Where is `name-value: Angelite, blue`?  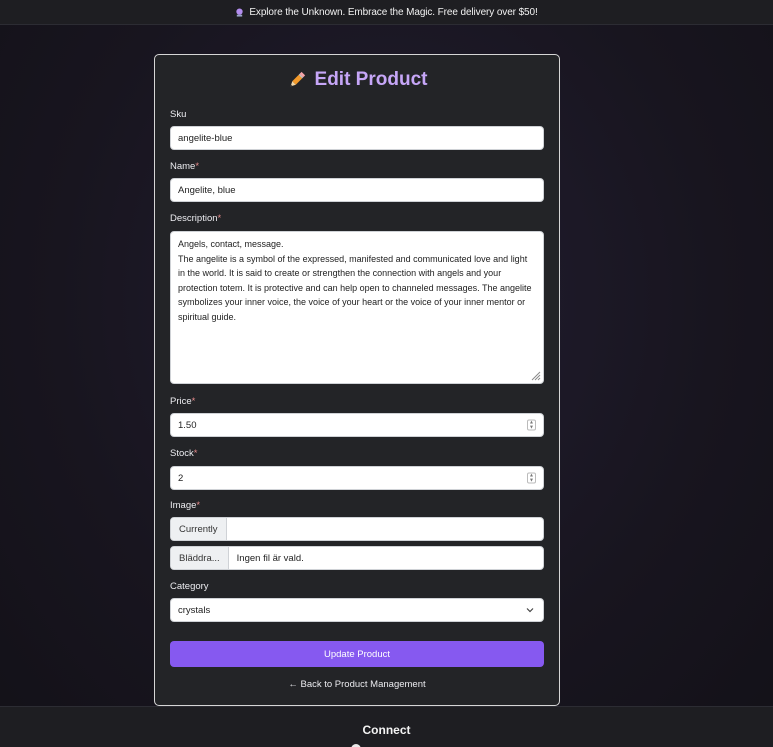
name-value: Angelite, blue is located at coordinates (207, 190).